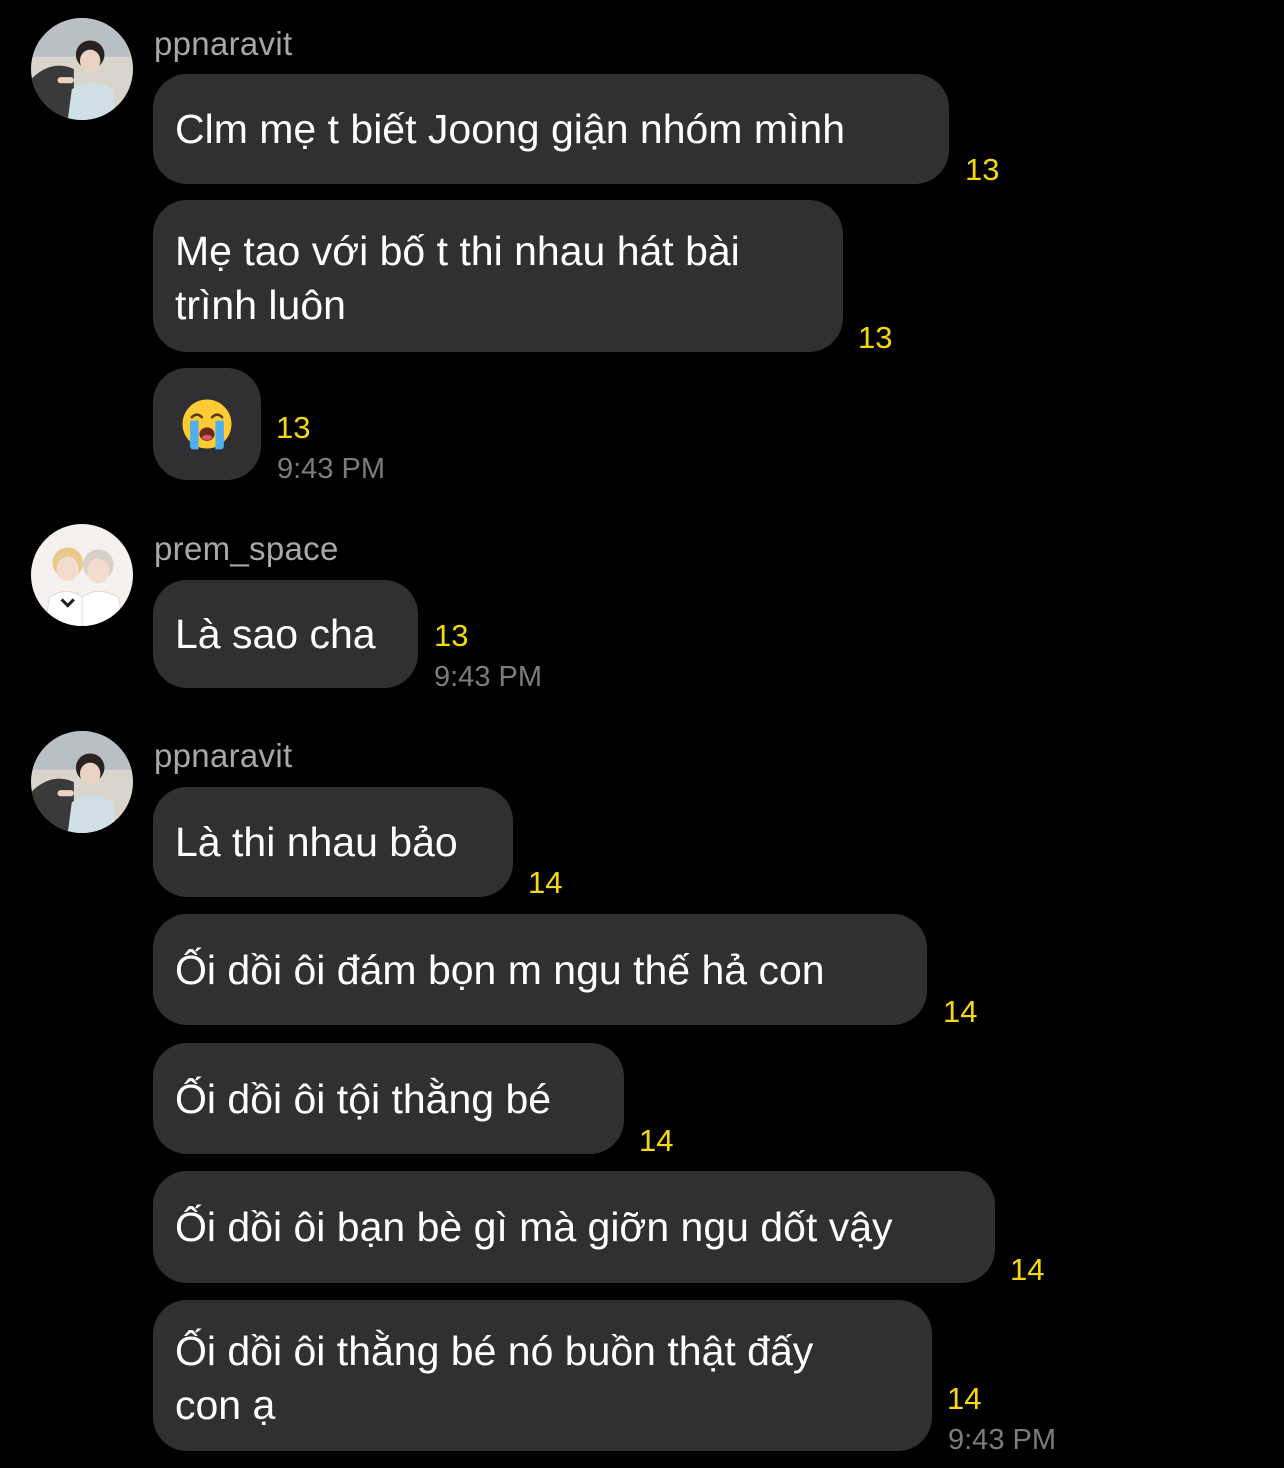 The width and height of the screenshot is (1284, 1468). Describe the element at coordinates (510, 129) in the screenshot. I see `message-text: Clm mẹ t biết Joong giận nhóm mình` at that location.